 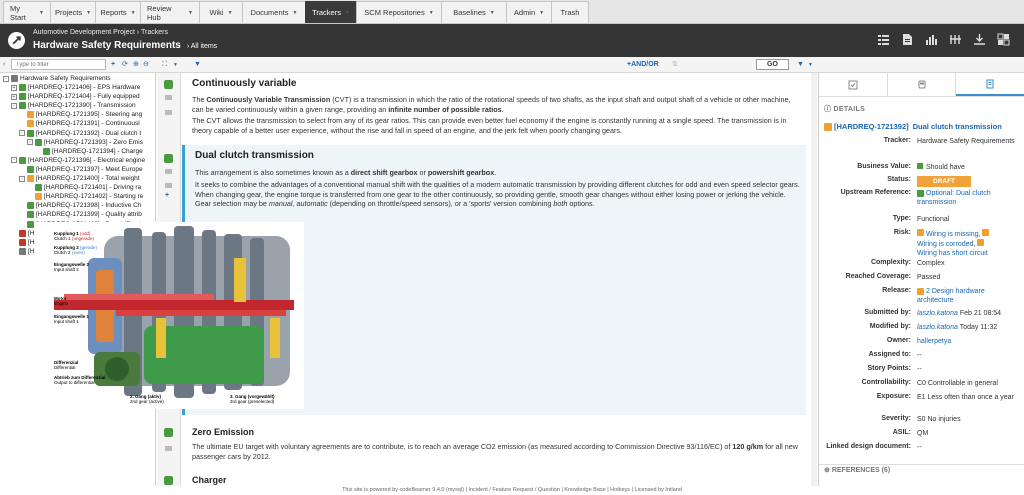 I want to click on section-title: Dual clutch transmission, so click(x=254, y=155).